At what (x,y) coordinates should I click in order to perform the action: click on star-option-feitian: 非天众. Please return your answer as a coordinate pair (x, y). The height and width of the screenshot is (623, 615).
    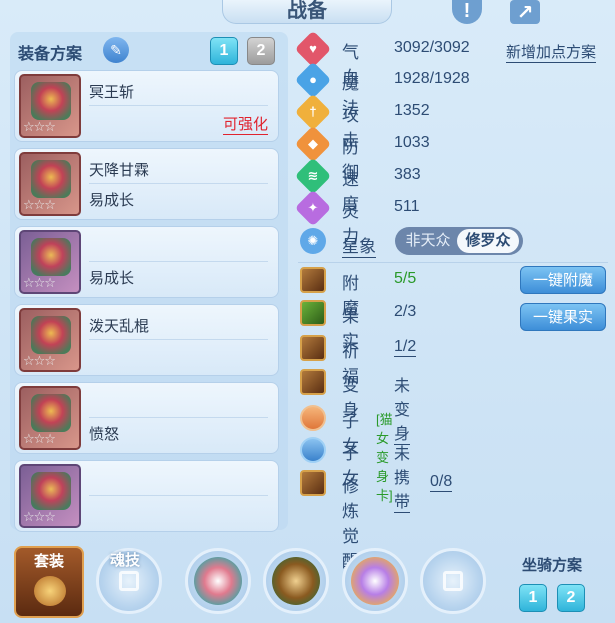
    Looking at the image, I should click on (428, 241).